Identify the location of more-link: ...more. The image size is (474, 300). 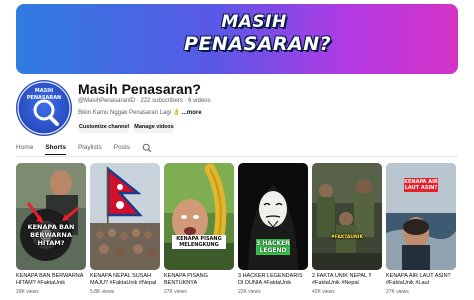
(192, 113).